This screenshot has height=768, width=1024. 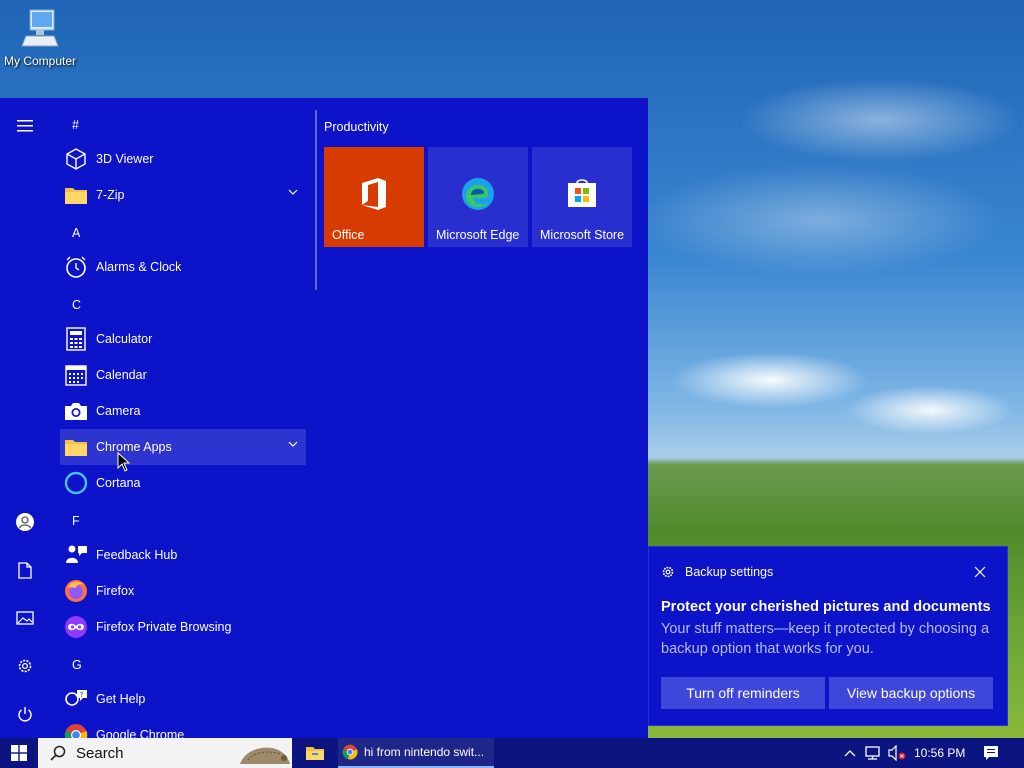 I want to click on app-alarms-clock: Alarms & Clock, so click(x=183, y=267).